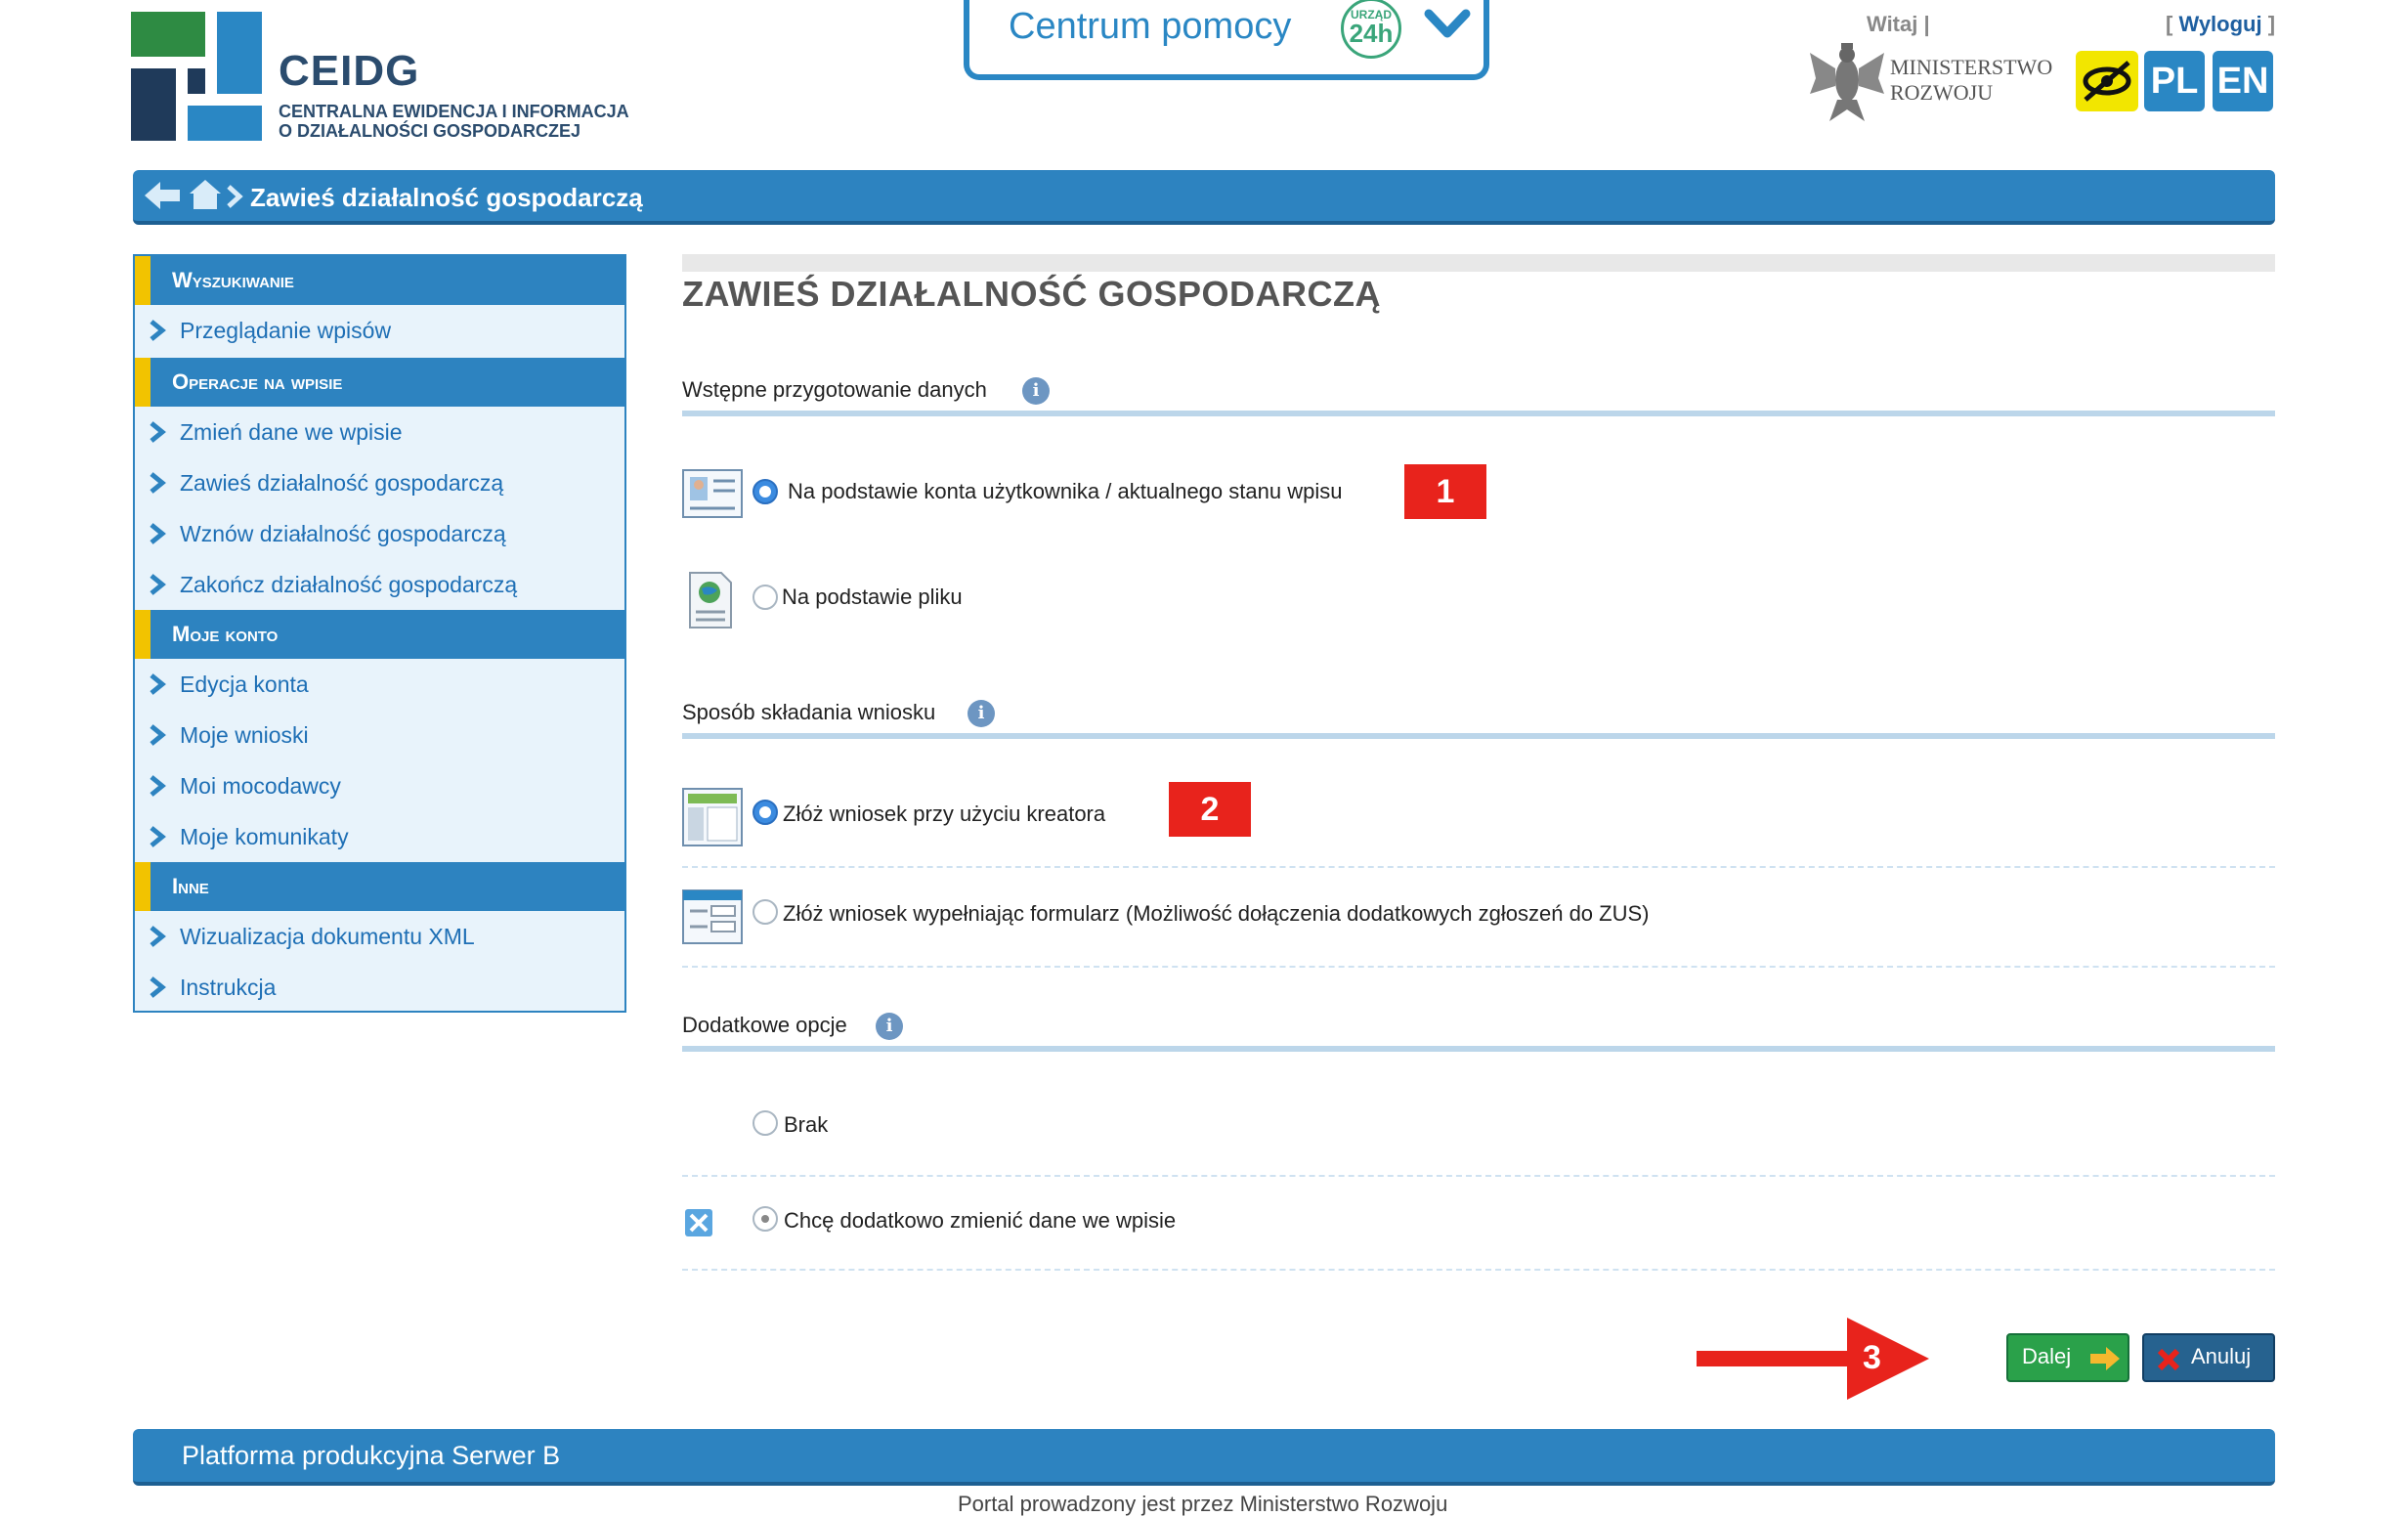 Image resolution: width=2408 pixels, height=1517 pixels. What do you see at coordinates (1210, 809) in the screenshot?
I see `annotation-badge-2: 2` at bounding box center [1210, 809].